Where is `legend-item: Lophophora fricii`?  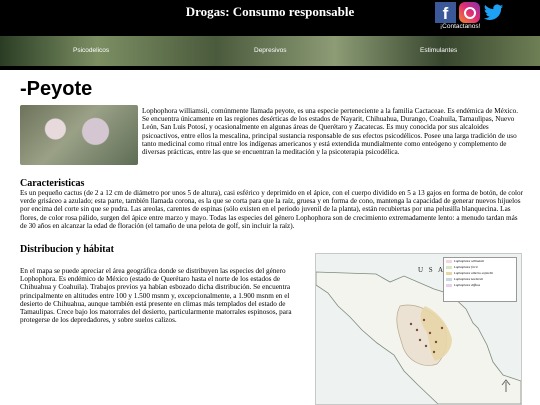 legend-item: Lophophora fricii is located at coordinates (466, 267).